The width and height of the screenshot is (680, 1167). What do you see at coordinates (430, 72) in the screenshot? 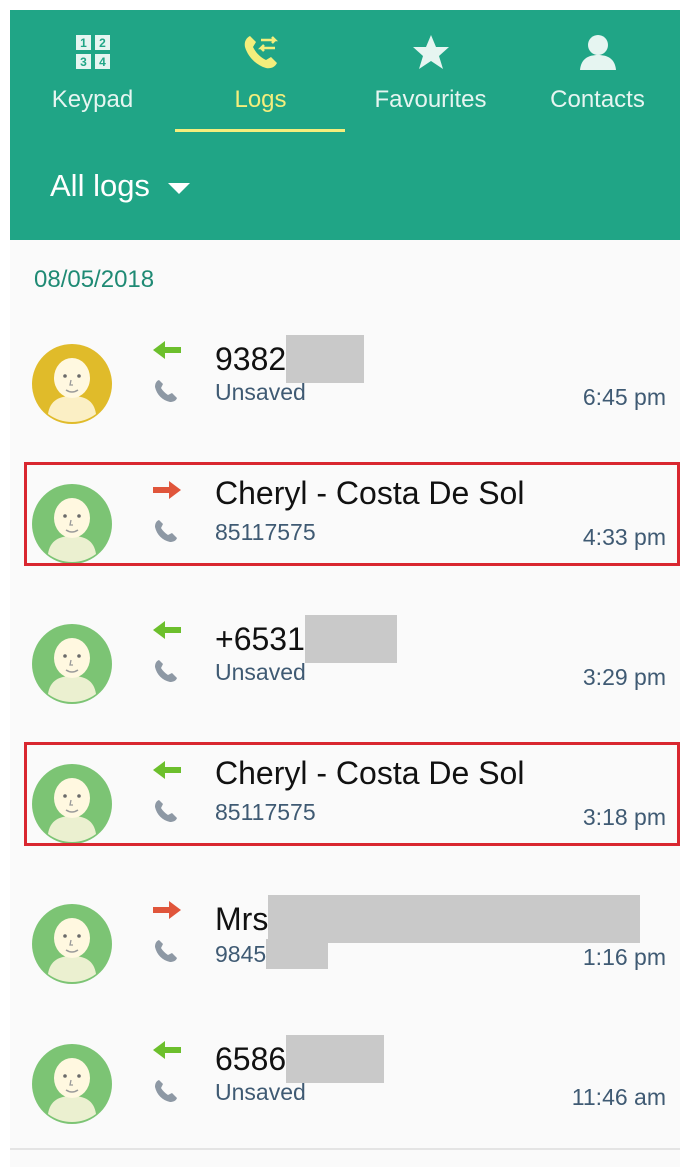
I see `tab-favourites: Favourites` at bounding box center [430, 72].